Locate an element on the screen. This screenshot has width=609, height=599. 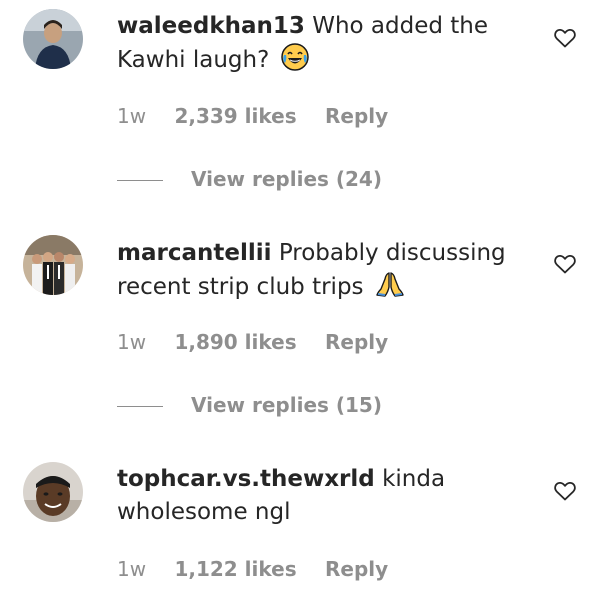
comment-meta: 1w 1,890 likes Reply is located at coordinates (263, 342).